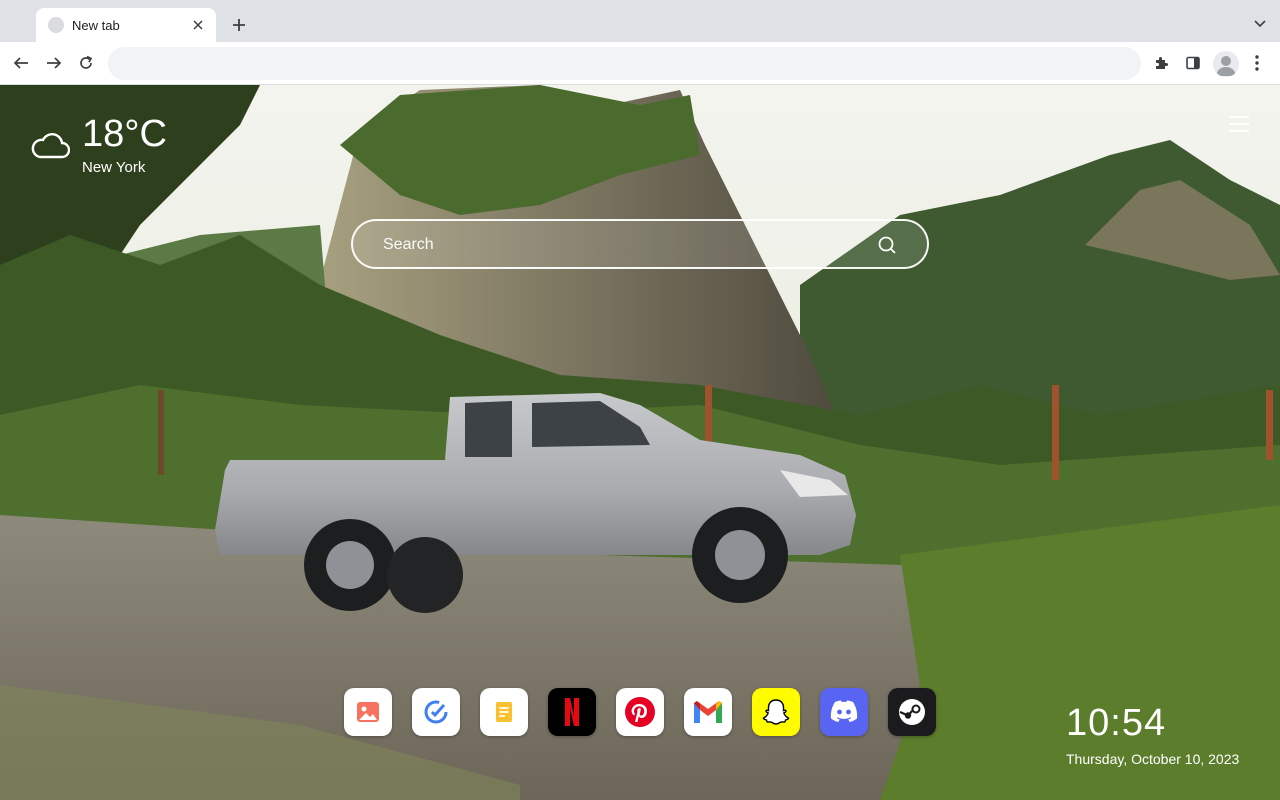  I want to click on discord-icon, so click(844, 711).